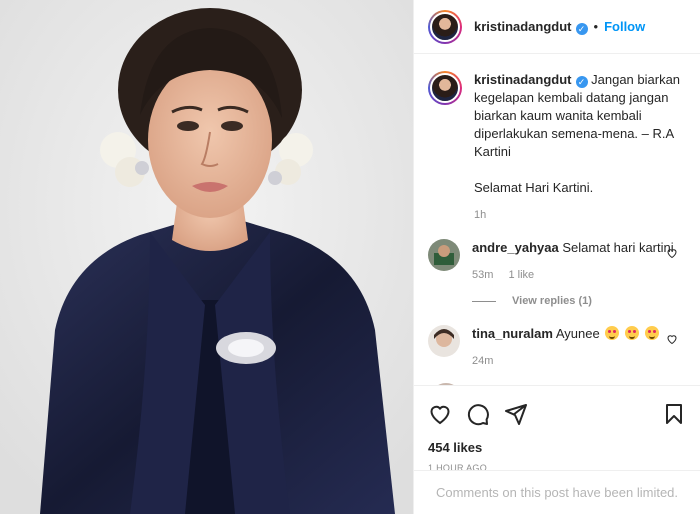 This screenshot has width=700, height=514. I want to click on caption-avatar, so click(445, 88).